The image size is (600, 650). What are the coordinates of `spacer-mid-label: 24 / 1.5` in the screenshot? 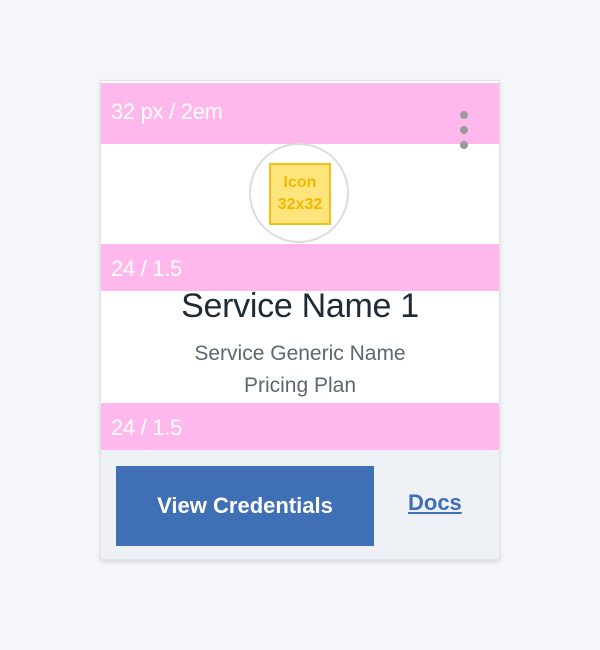 It's located at (146, 268).